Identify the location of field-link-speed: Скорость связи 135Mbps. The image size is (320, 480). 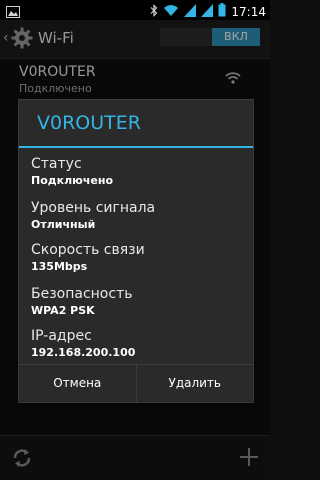
(88, 257).